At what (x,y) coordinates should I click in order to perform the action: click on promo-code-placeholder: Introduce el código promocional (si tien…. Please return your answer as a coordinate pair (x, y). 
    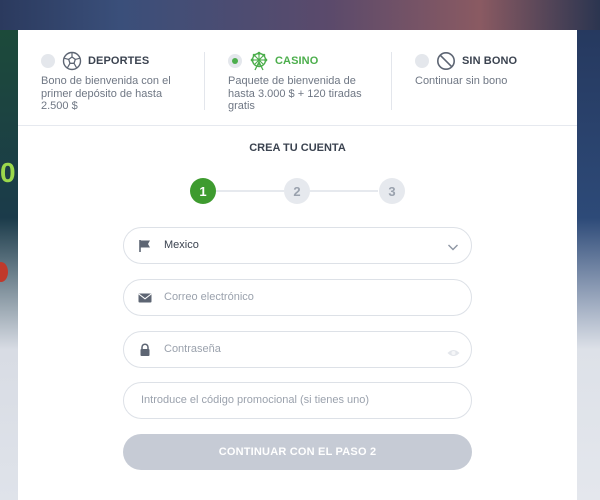
    Looking at the image, I should click on (255, 400).